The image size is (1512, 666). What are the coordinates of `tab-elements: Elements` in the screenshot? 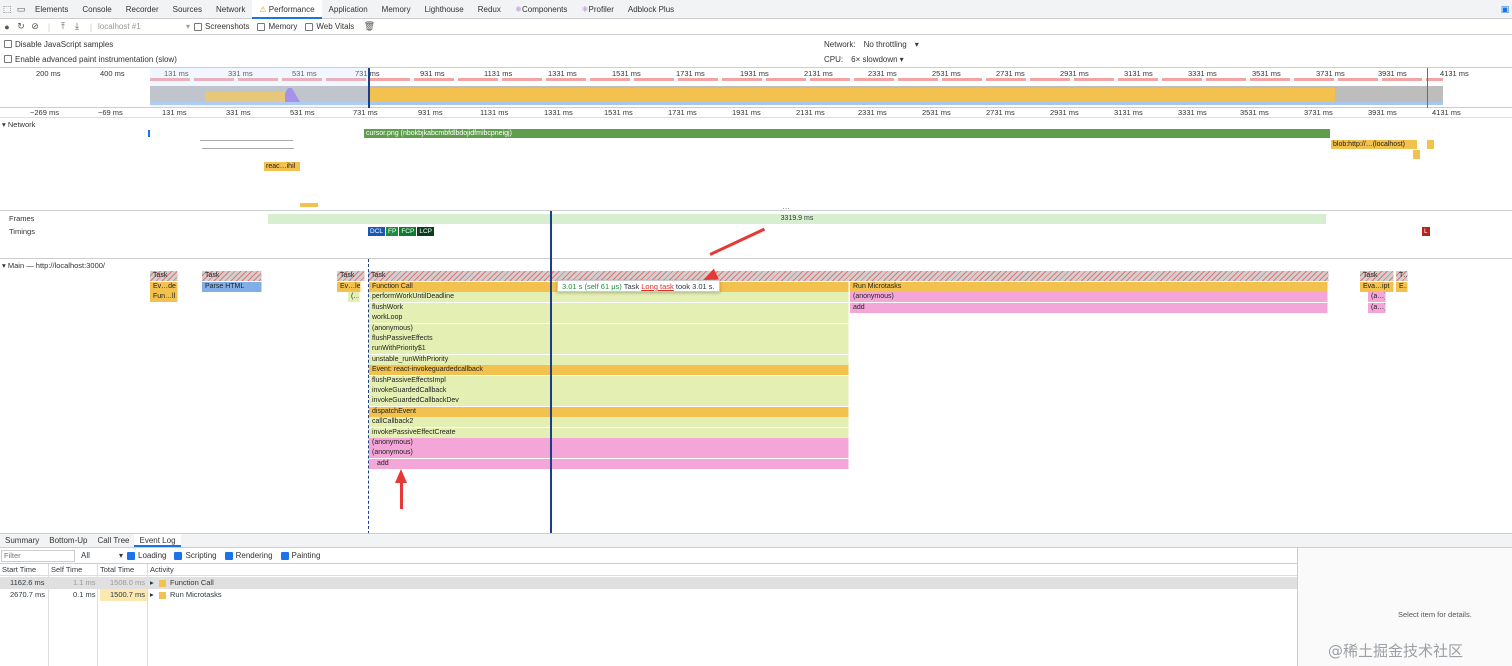 It's located at (51, 9).